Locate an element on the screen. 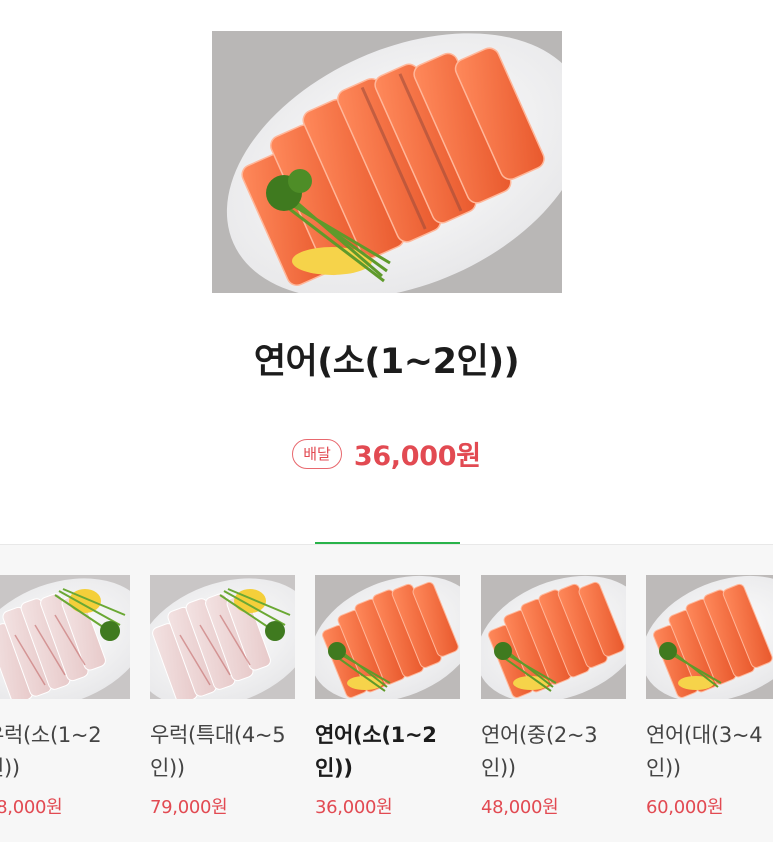 This screenshot has height=842, width=773. option-card: 연어(대(3~4인)) 60,000원 is located at coordinates (709, 697).